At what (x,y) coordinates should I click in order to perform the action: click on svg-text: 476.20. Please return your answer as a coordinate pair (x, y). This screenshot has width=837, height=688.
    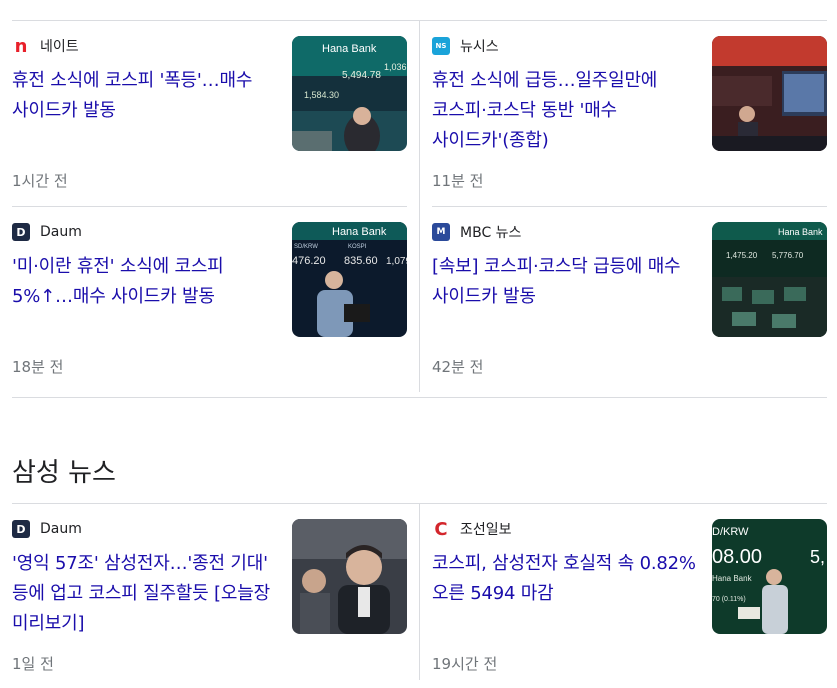
    Looking at the image, I should click on (309, 261).